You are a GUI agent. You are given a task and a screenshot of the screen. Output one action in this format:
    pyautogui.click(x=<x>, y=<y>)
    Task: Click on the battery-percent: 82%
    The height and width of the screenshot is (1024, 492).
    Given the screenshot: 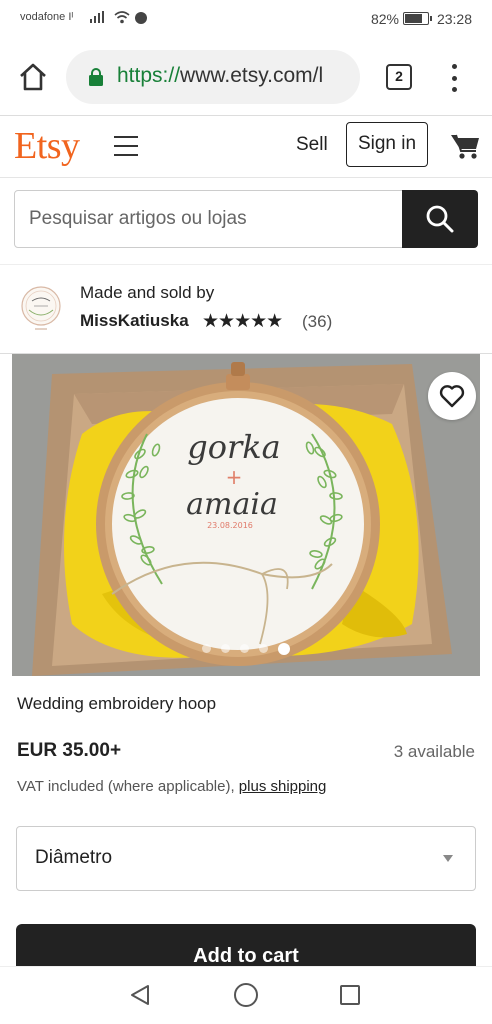 What is the action you would take?
    pyautogui.click(x=384, y=19)
    